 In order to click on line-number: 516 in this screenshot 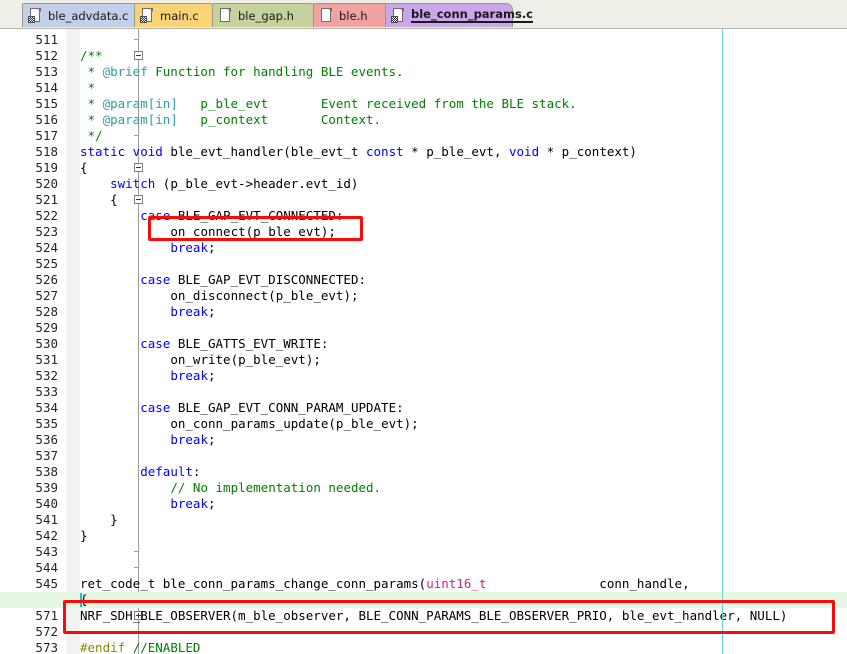, I will do `click(46, 119)`.